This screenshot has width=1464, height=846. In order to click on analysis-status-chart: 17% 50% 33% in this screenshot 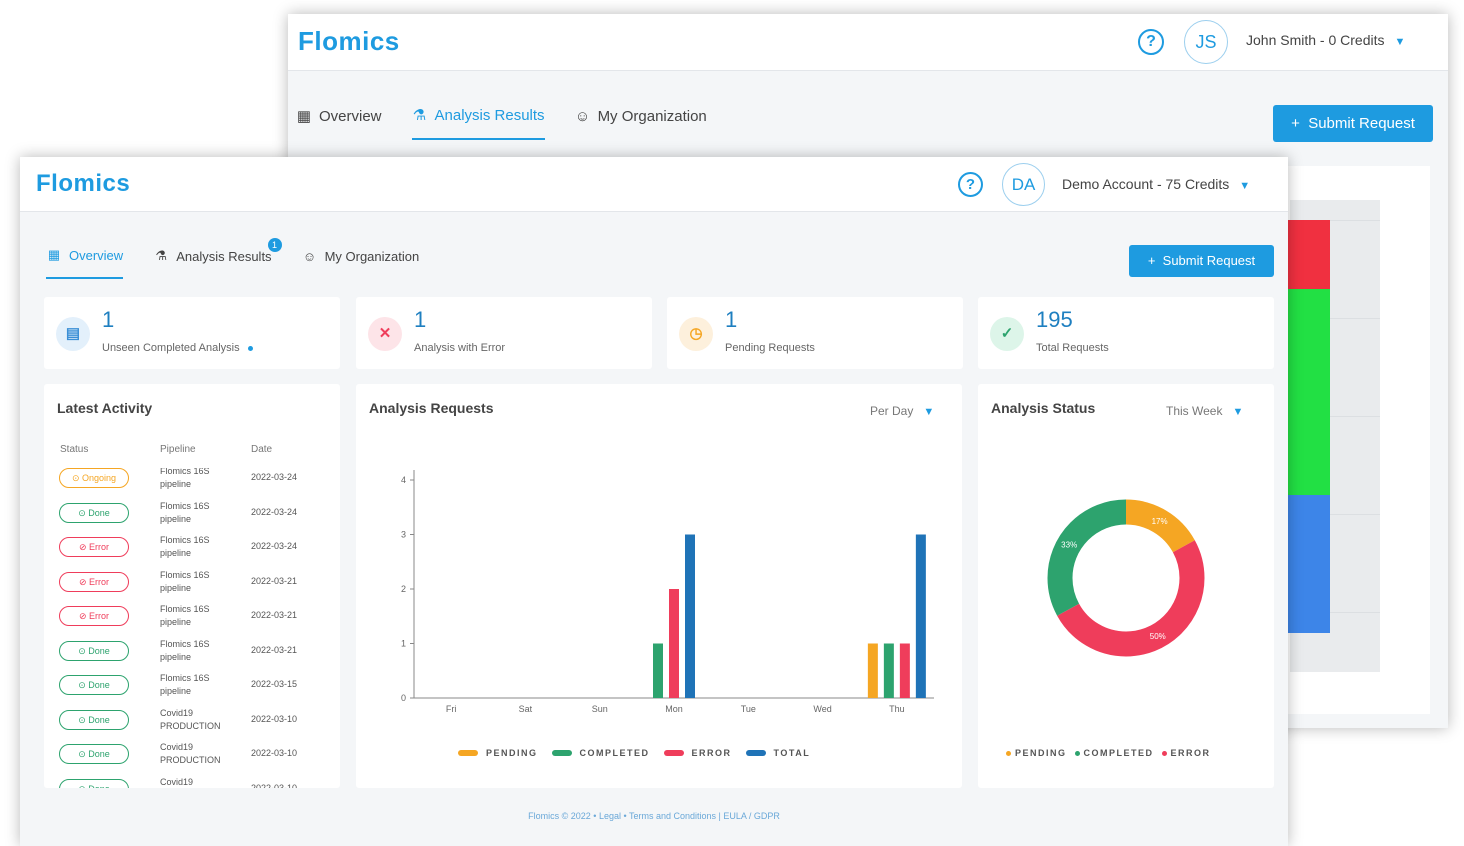, I will do `click(1126, 578)`.